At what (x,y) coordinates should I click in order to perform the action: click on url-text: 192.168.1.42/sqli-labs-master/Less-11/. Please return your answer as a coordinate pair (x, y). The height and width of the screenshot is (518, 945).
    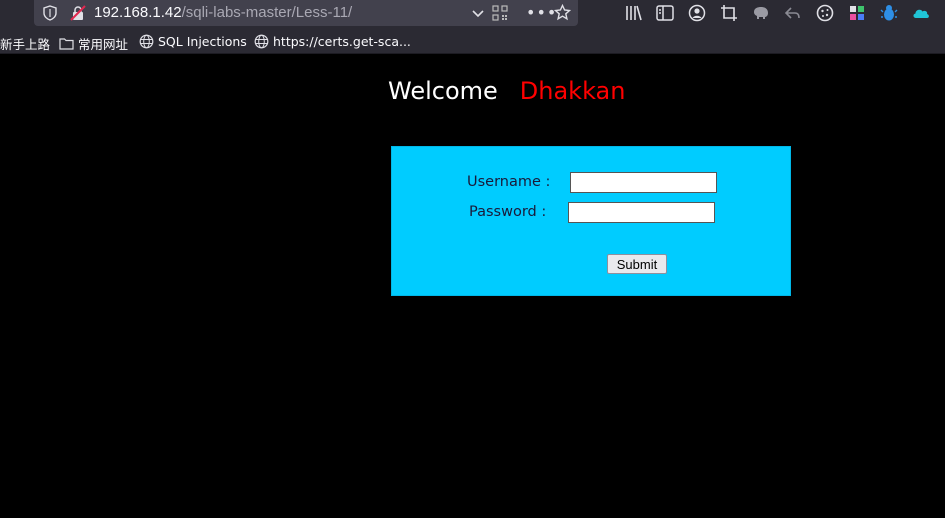
    Looking at the image, I should click on (223, 12).